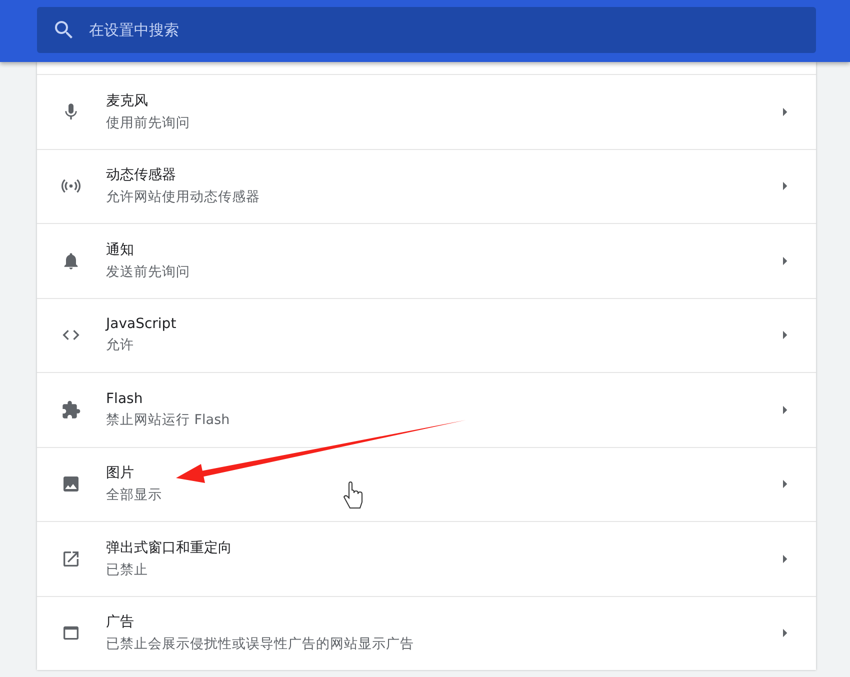 This screenshot has width=850, height=677. Describe the element at coordinates (260, 644) in the screenshot. I see `setting-description: 已禁止会展示侵扰性或误导性广告的网站显示广告` at that location.